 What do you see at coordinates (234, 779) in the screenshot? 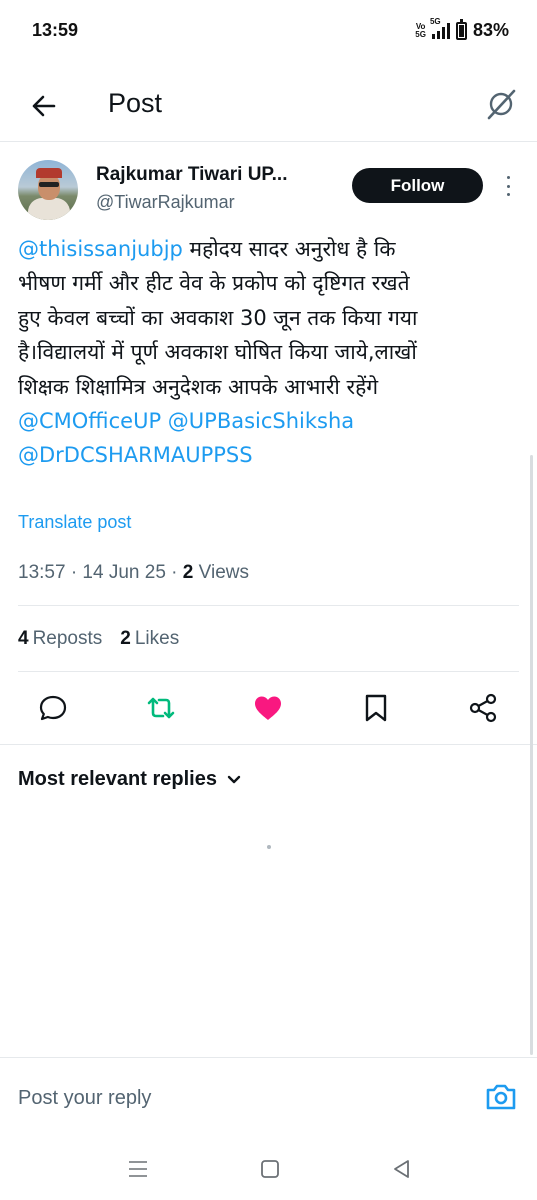
I see `chevron-down-icon` at bounding box center [234, 779].